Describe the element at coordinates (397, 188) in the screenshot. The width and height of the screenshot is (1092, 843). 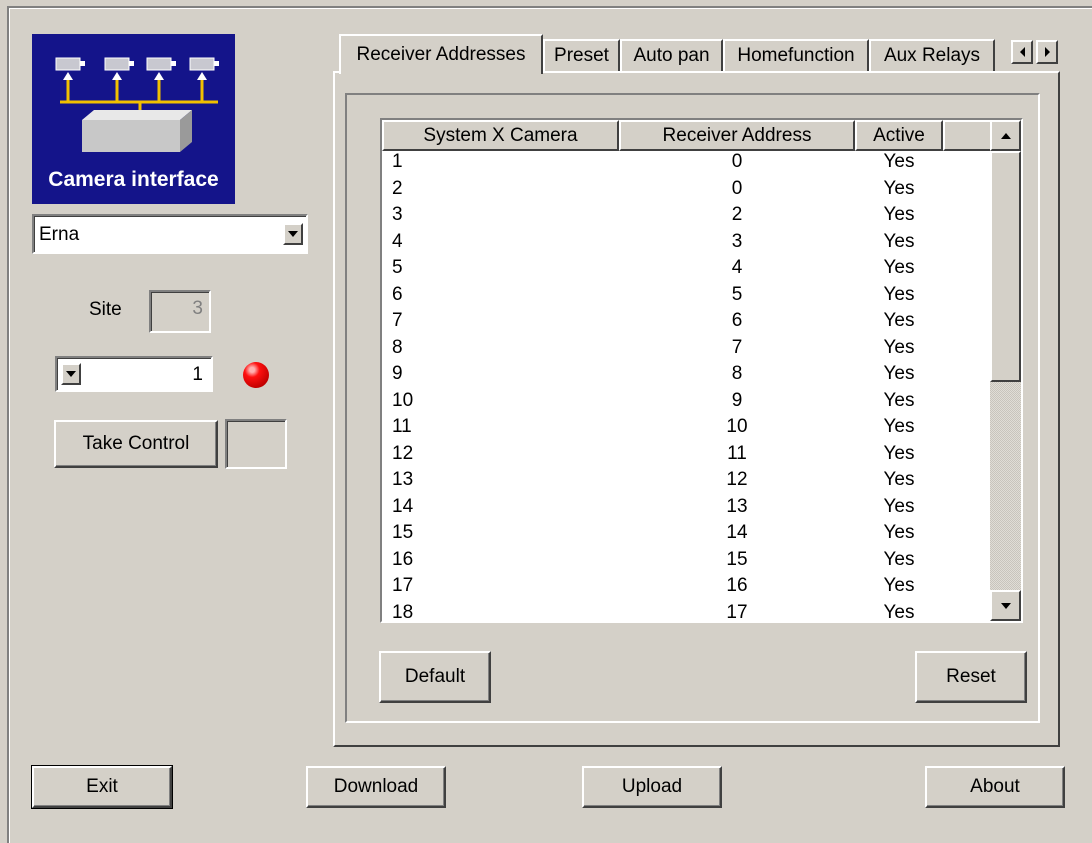
I see `camera-cell: 2` at that location.